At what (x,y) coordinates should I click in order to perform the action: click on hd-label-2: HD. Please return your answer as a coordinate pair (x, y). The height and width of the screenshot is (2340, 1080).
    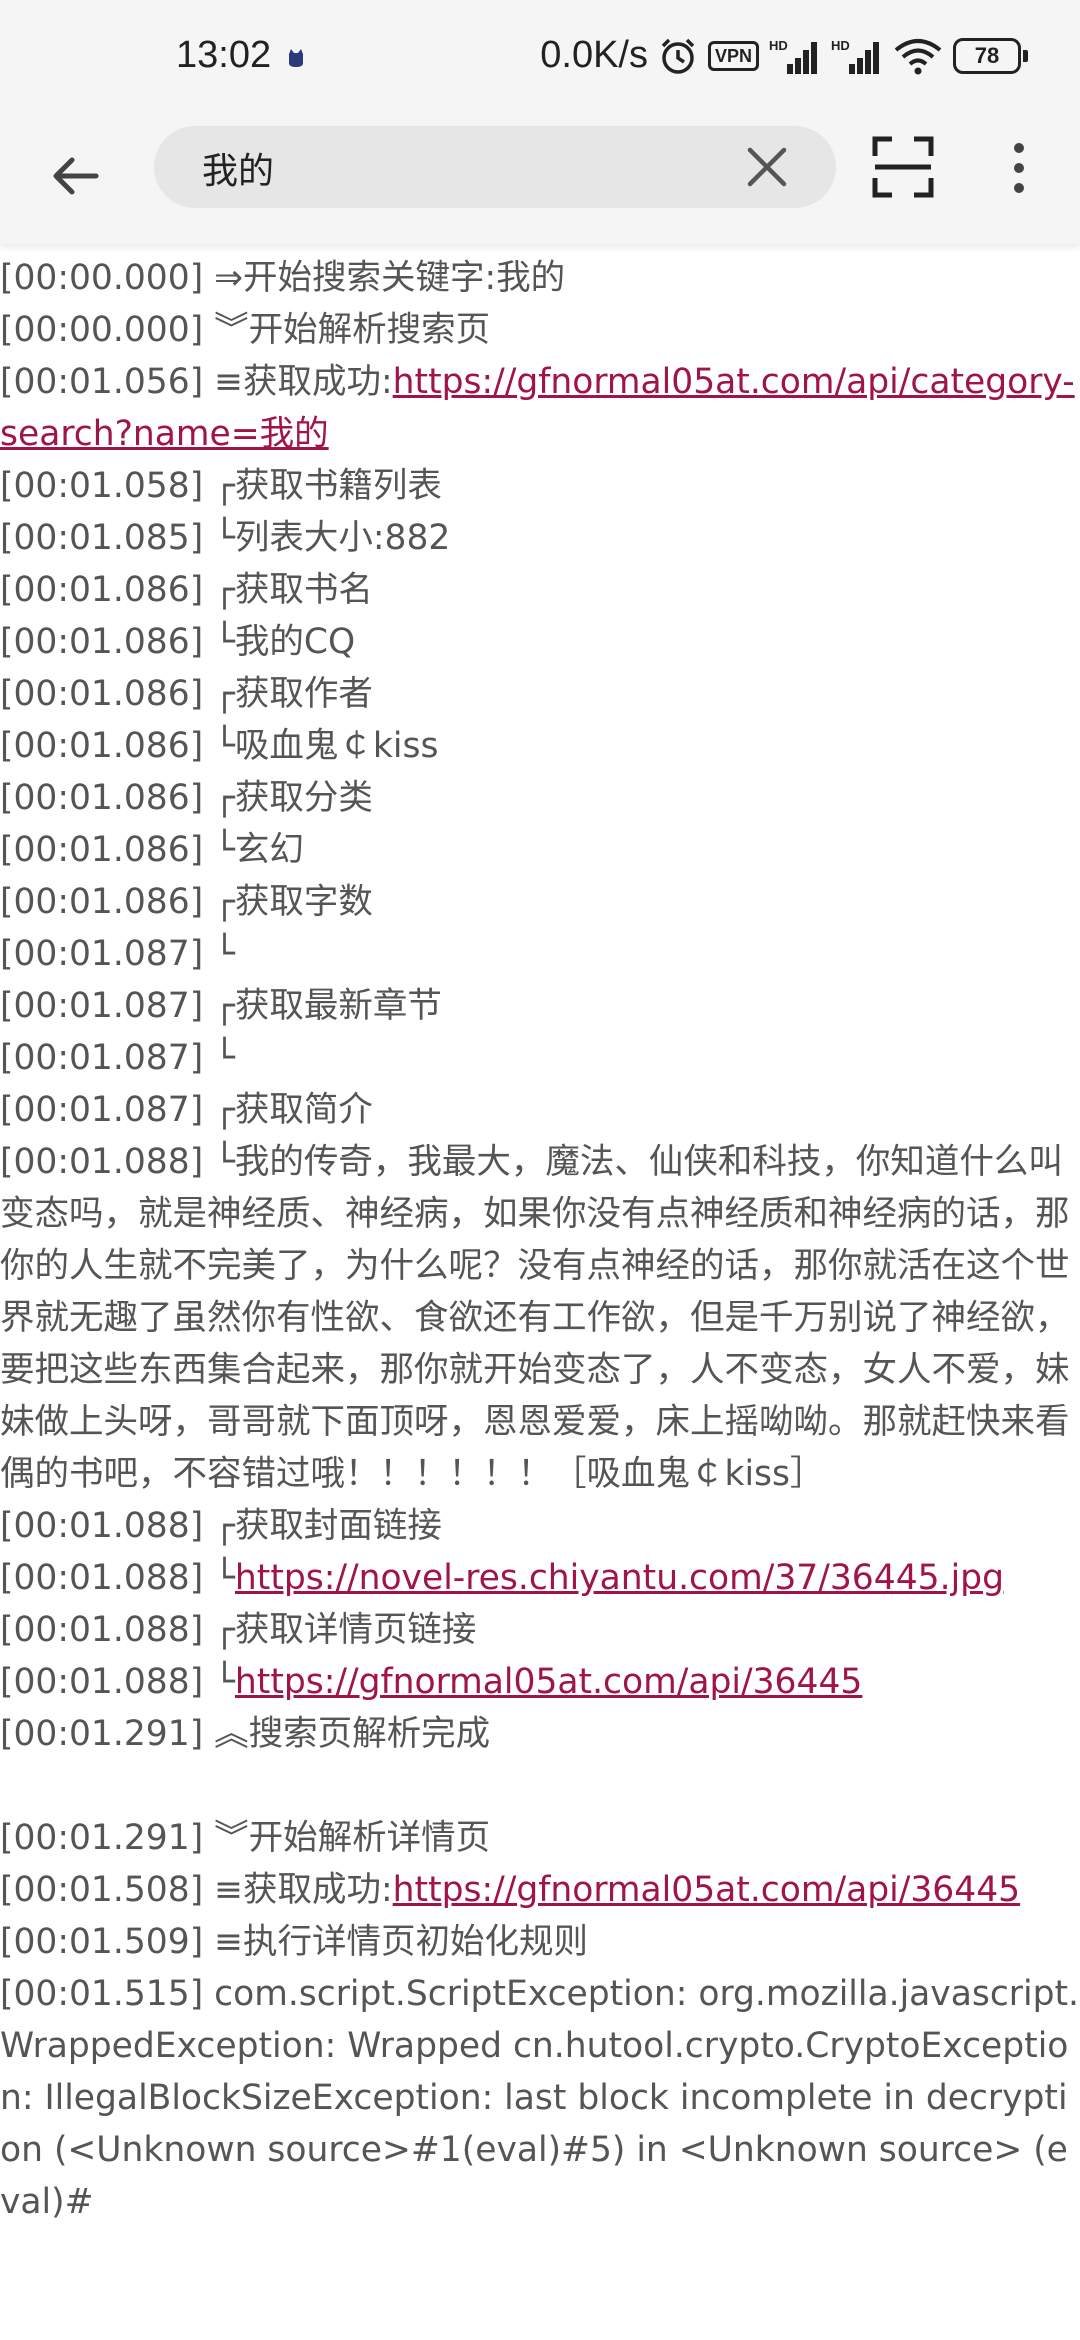
    Looking at the image, I should click on (840, 45).